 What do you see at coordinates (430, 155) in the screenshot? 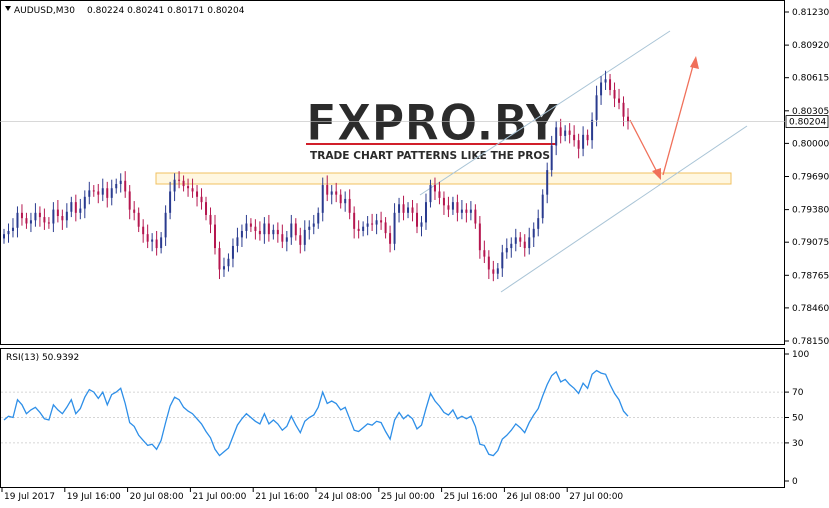
I see `watermark-tagline: TRADE CHART PATTERNS LIKE THE PROS` at bounding box center [430, 155].